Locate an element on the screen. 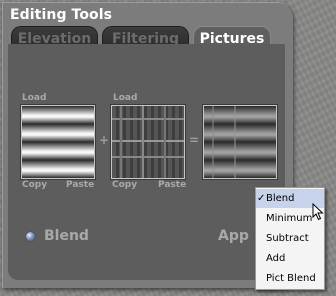  copy-button-b: Copy is located at coordinates (124, 185).